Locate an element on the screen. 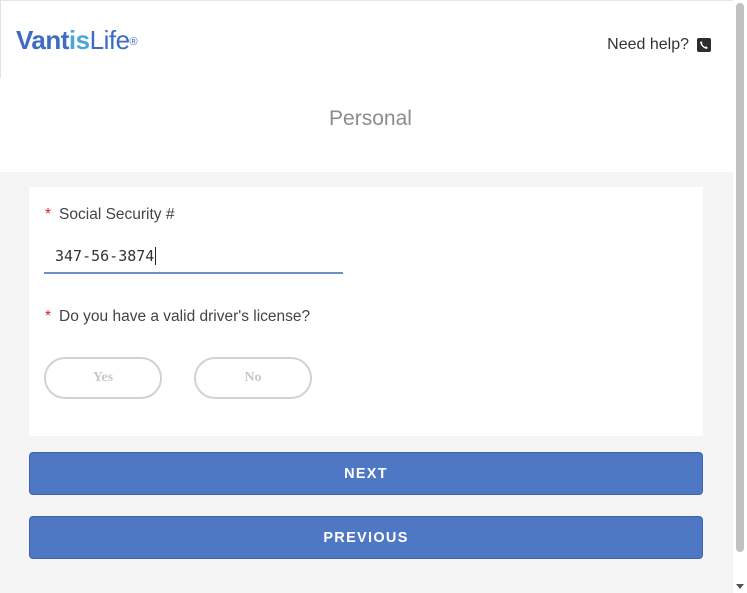 Image resolution: width=747 pixels, height=593 pixels. ssn-input-value: 347-56-3874 is located at coordinates (105, 255).